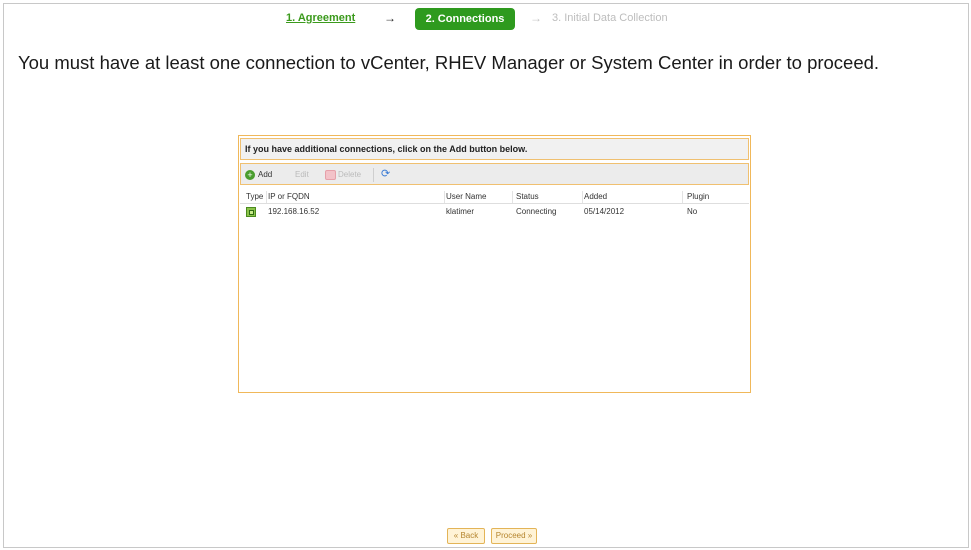  I want to click on column-header-added: Added, so click(633, 197).